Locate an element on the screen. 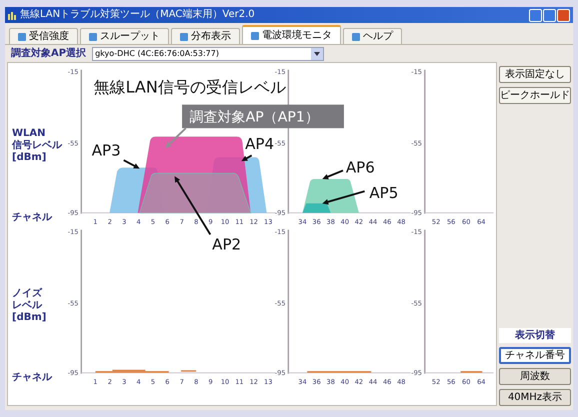  axis-label: WLAN is located at coordinates (29, 134).